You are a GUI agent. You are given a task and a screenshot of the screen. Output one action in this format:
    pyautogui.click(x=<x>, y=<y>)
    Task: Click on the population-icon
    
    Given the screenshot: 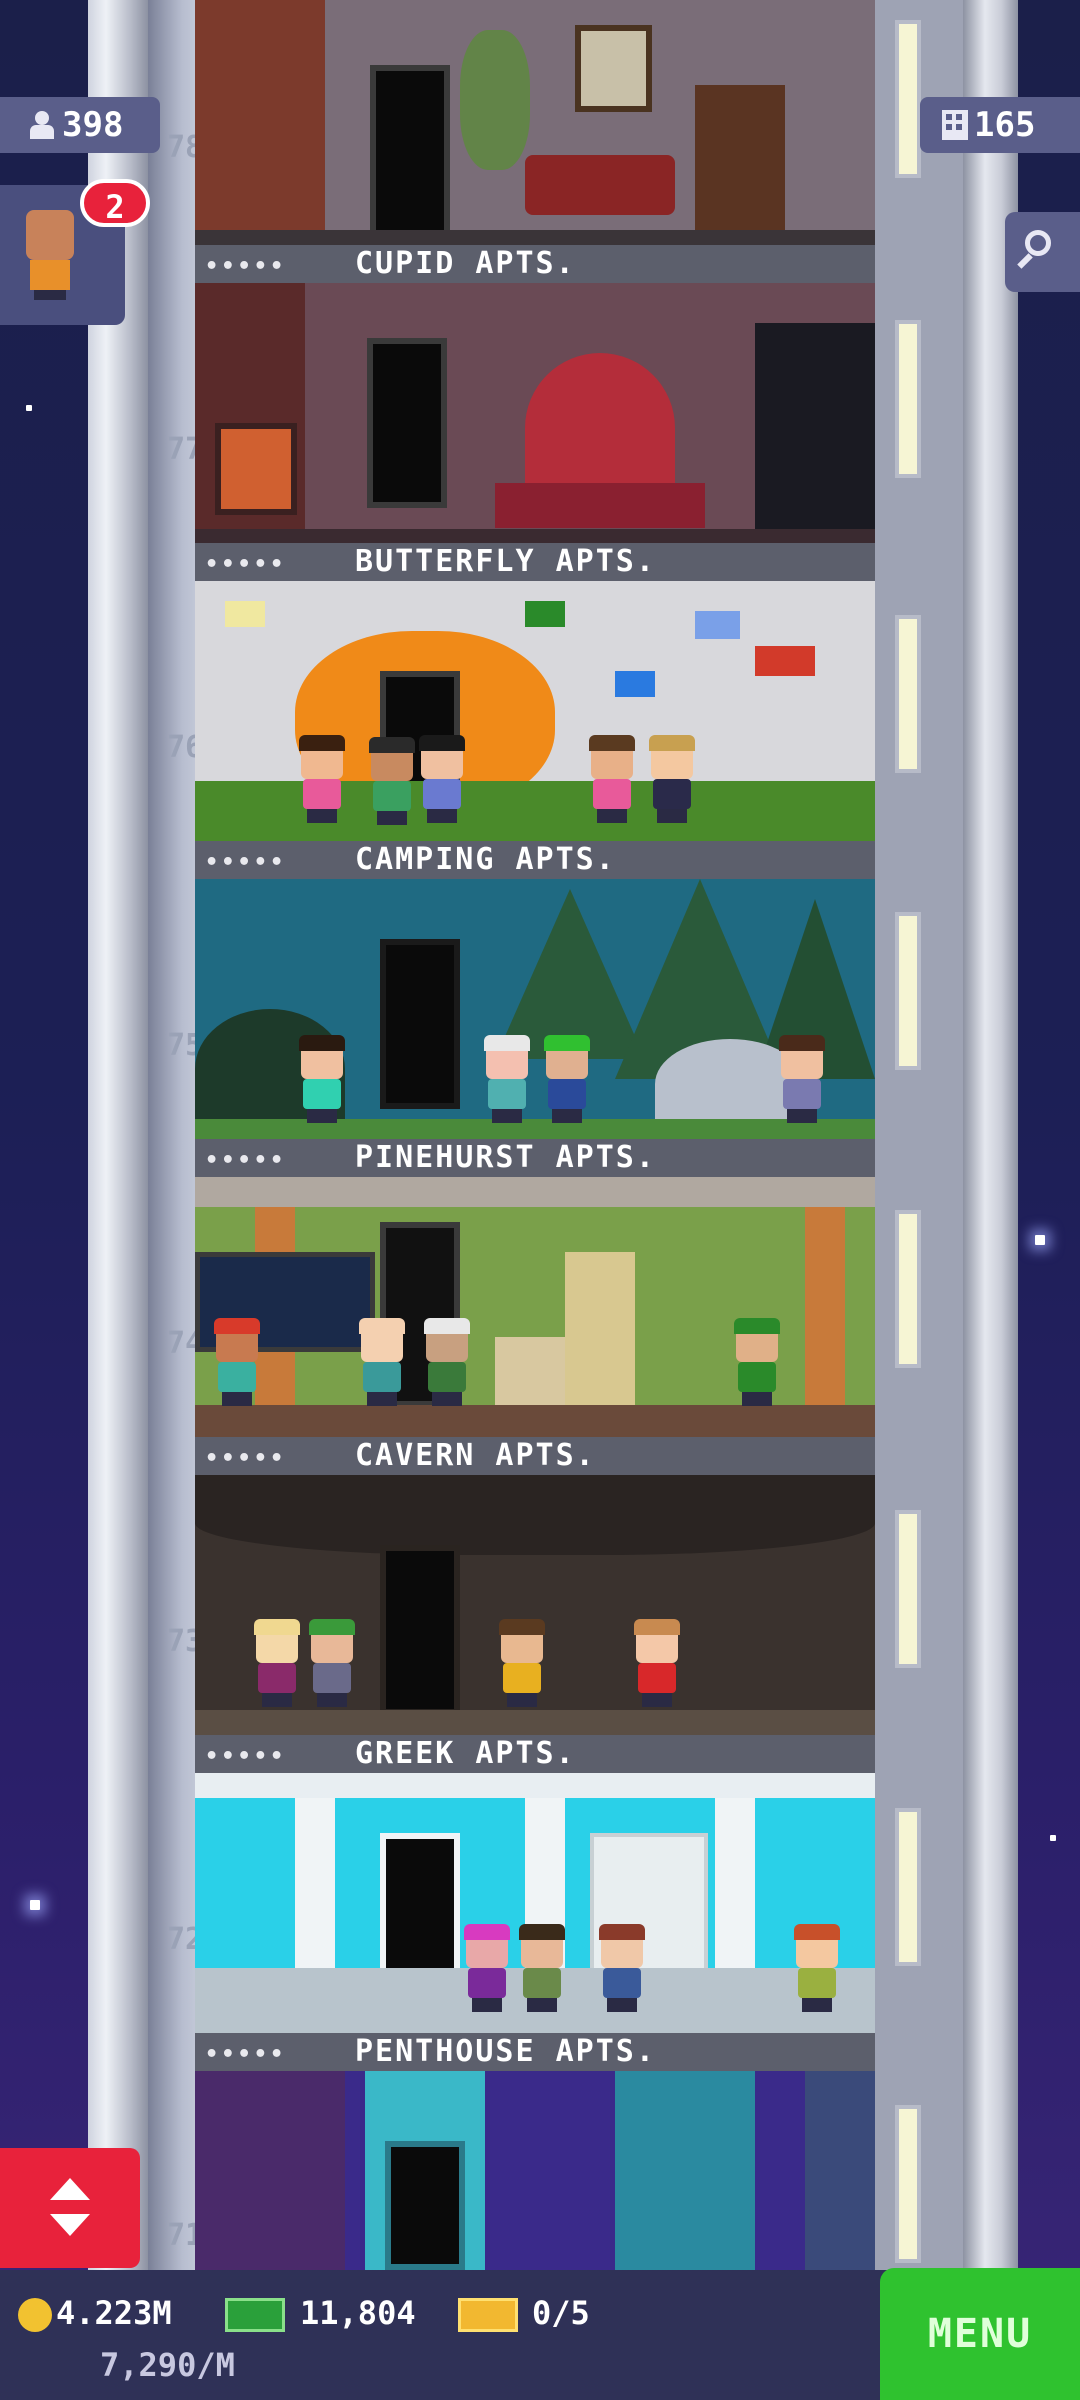 What is the action you would take?
    pyautogui.click(x=42, y=125)
    